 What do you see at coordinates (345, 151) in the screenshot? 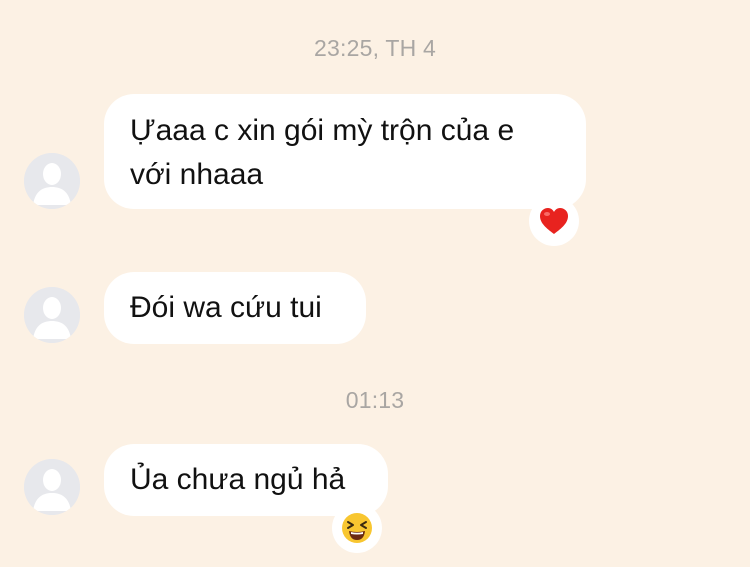
I see `message-bubble: Ựaaa c xin gói mỳ trộn của e với nhaaa` at bounding box center [345, 151].